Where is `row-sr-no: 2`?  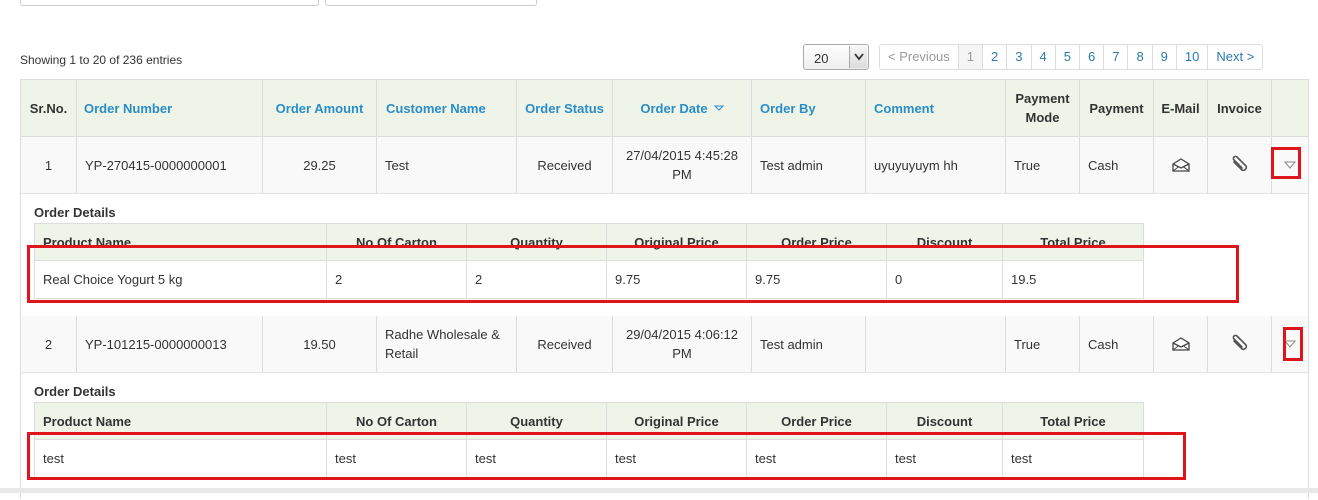
row-sr-no: 2 is located at coordinates (49, 344).